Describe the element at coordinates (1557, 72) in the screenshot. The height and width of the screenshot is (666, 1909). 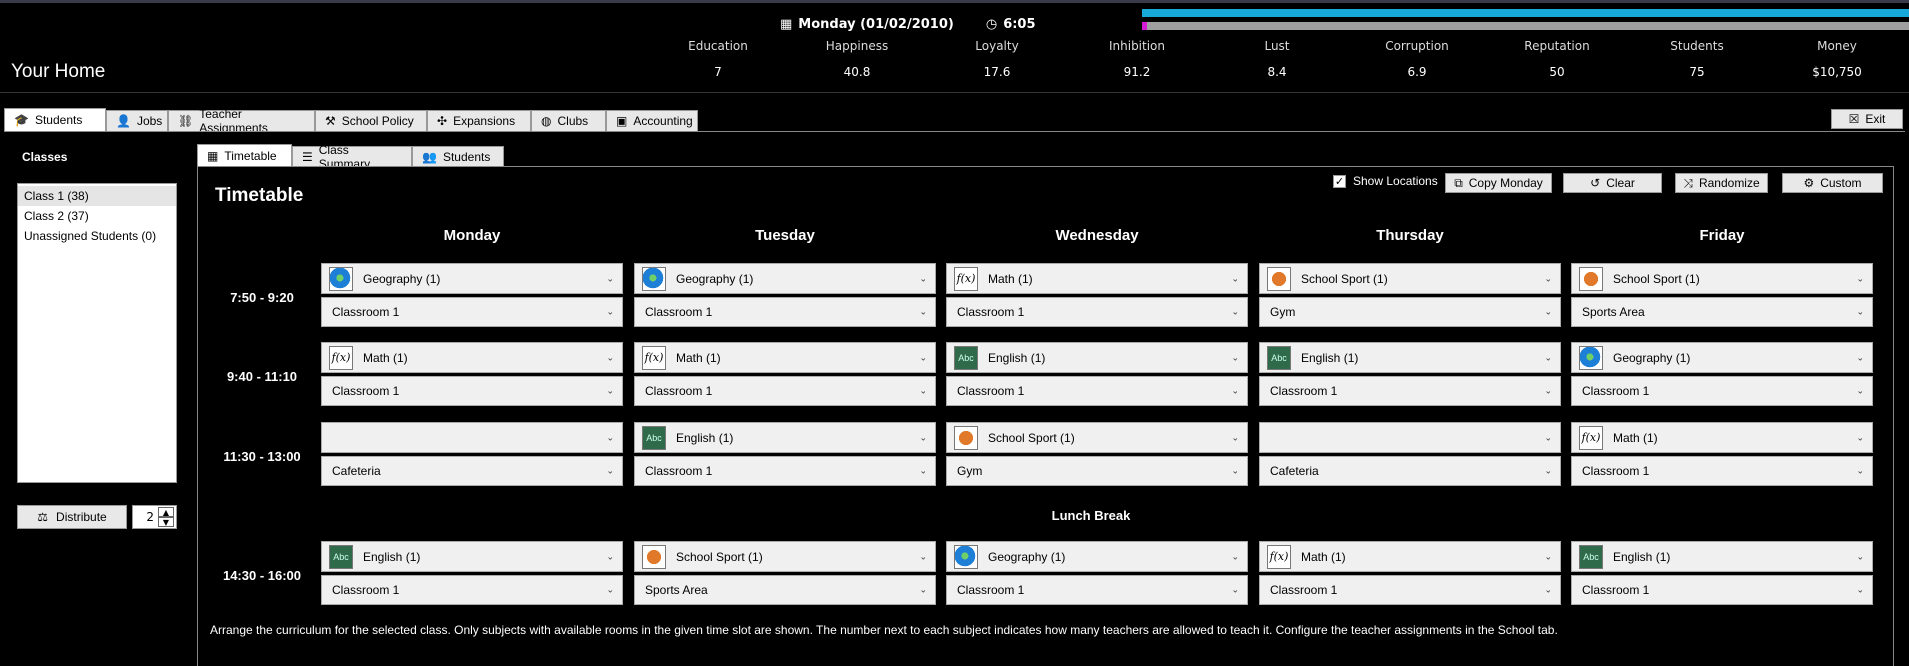
I see `stat-value: 50` at that location.